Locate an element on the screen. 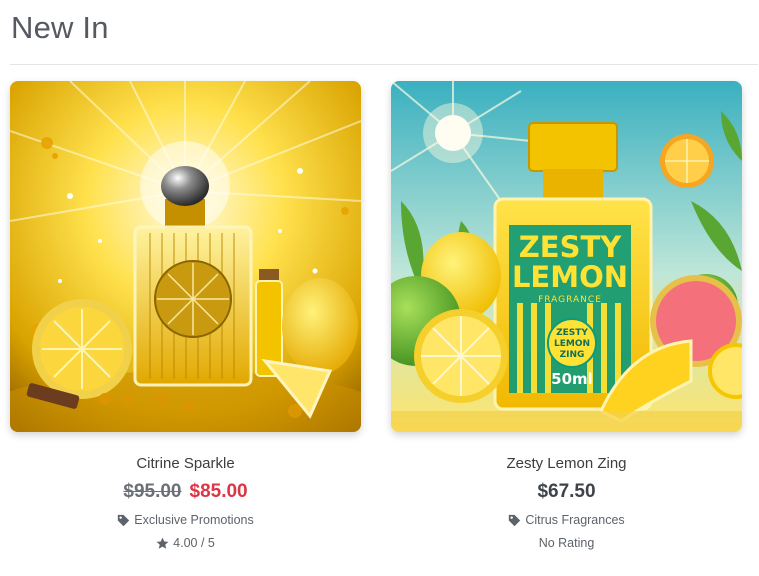 The width and height of the screenshot is (759, 576). price-row: $67.50 is located at coordinates (566, 492).